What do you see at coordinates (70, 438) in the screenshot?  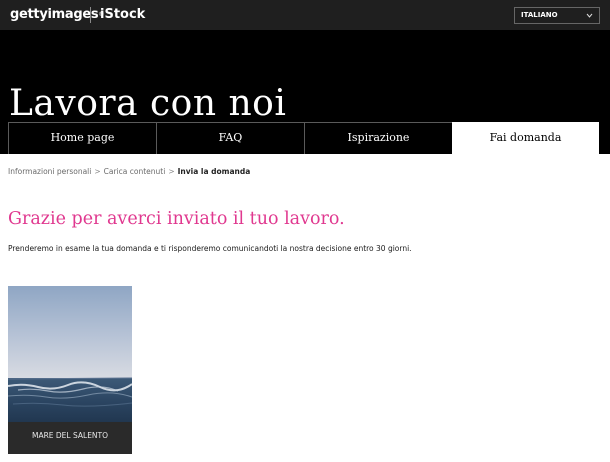 I see `submission-caption: MARE DEL SALENTO` at bounding box center [70, 438].